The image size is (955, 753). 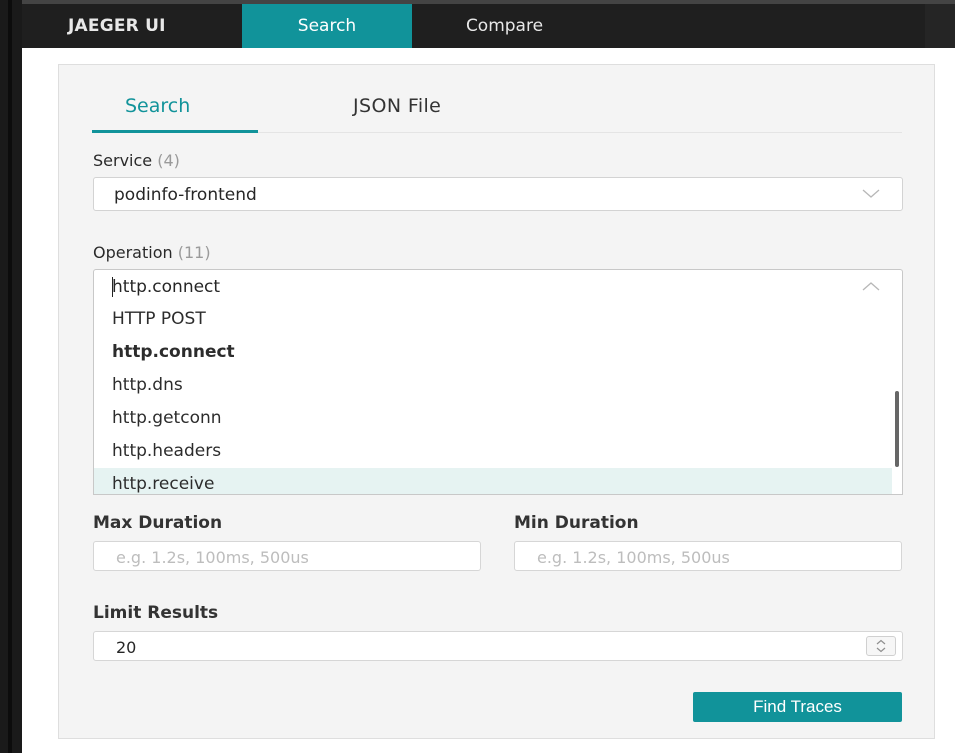 What do you see at coordinates (126, 647) in the screenshot?
I see `limit-results-value: 20` at bounding box center [126, 647].